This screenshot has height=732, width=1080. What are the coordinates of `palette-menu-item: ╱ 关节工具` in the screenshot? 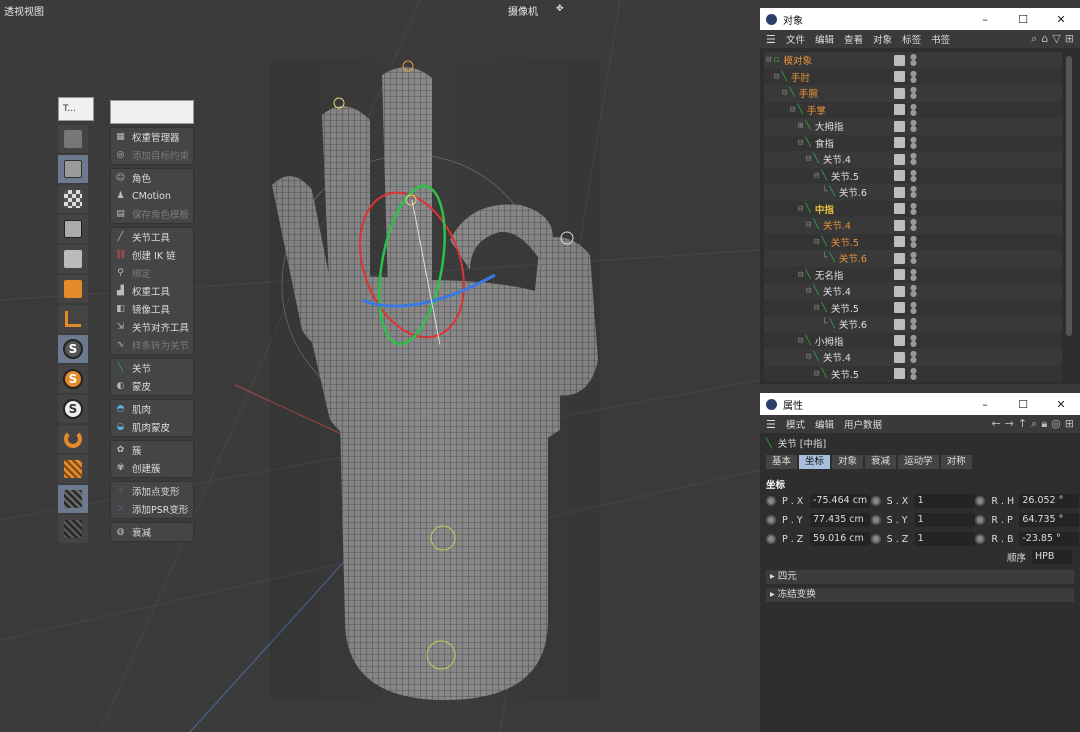 It's located at (152, 237).